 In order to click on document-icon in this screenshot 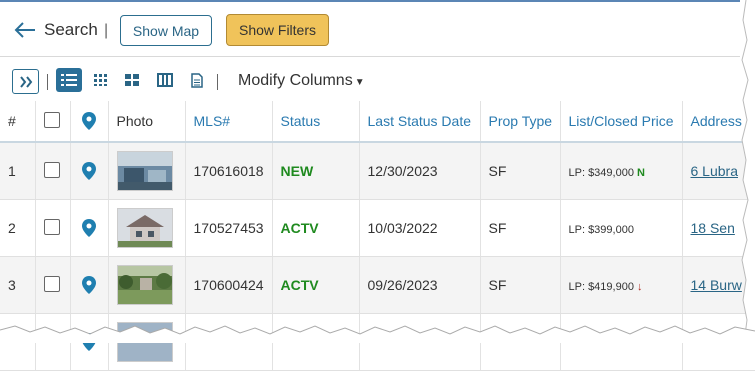, I will do `click(197, 80)`.